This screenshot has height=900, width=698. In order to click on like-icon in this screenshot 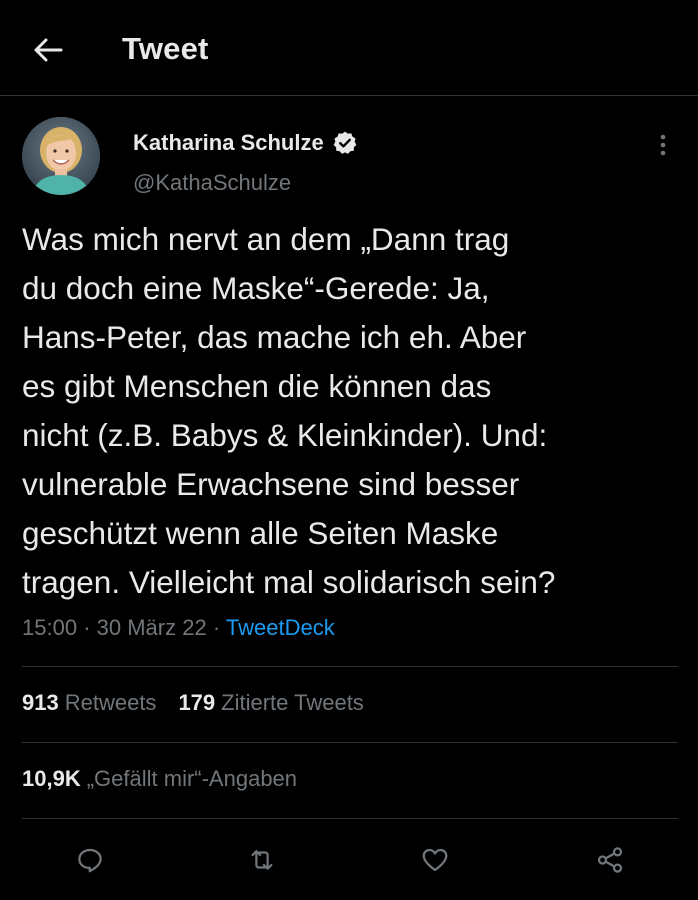, I will do `click(435, 860)`.